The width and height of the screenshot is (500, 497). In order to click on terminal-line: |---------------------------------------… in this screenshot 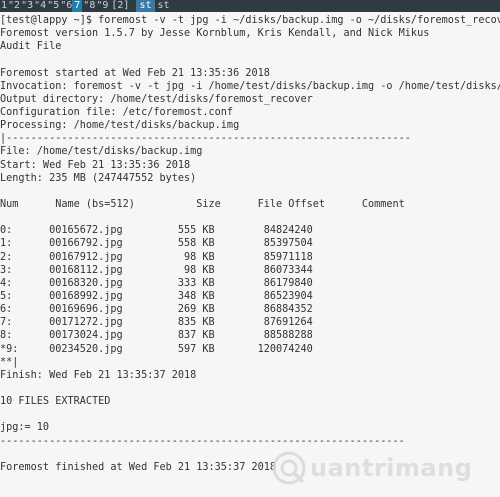, I will do `click(205, 139)`.